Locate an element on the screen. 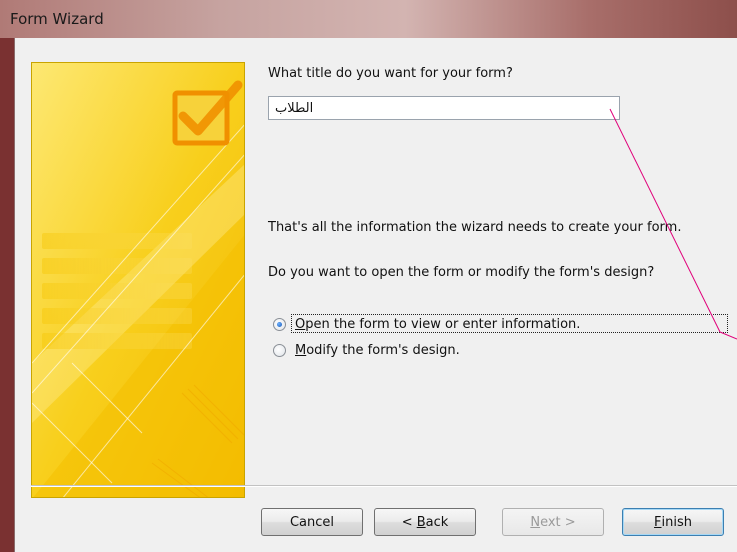  next-button: Next > is located at coordinates (553, 522).